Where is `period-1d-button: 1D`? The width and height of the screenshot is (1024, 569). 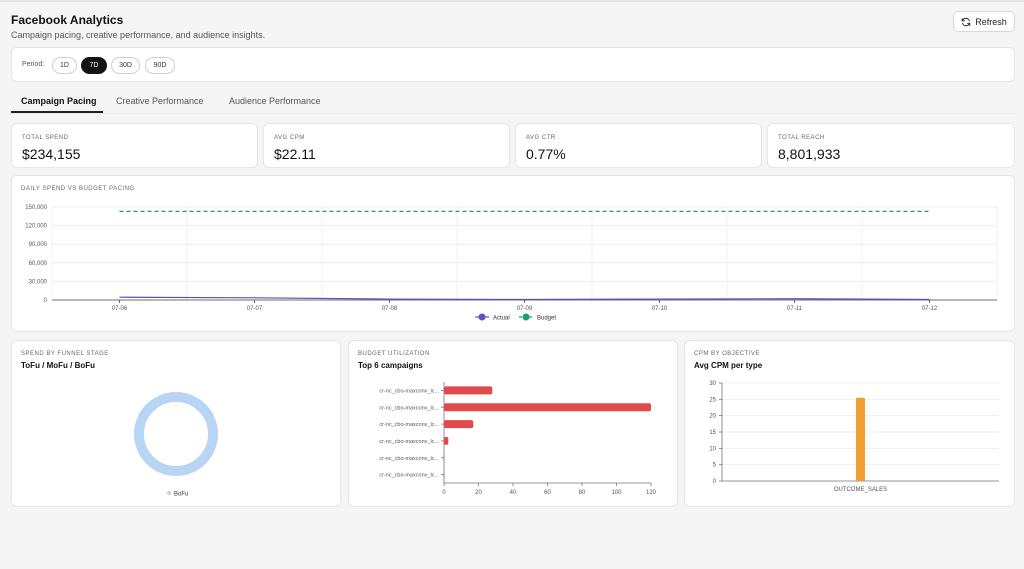 period-1d-button: 1D is located at coordinates (64, 65).